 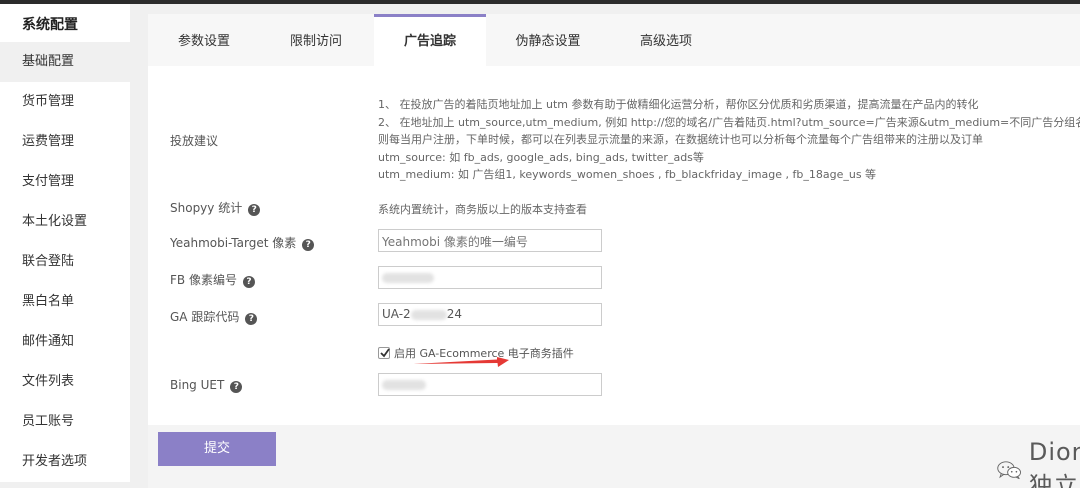 I want to click on shopyy-label-row: Shopyy 统计?, so click(x=215, y=207).